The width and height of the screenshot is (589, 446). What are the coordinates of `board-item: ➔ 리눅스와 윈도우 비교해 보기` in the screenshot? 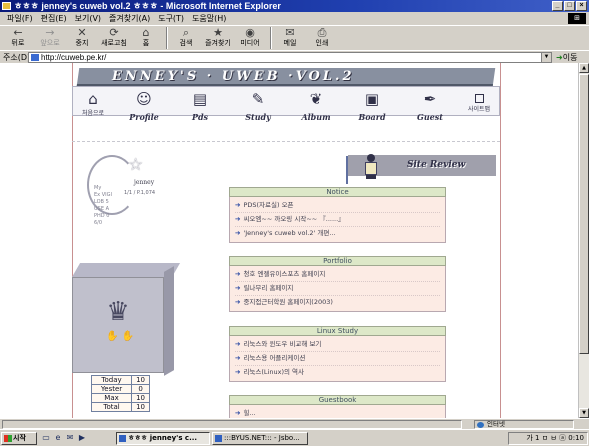 It's located at (337, 345).